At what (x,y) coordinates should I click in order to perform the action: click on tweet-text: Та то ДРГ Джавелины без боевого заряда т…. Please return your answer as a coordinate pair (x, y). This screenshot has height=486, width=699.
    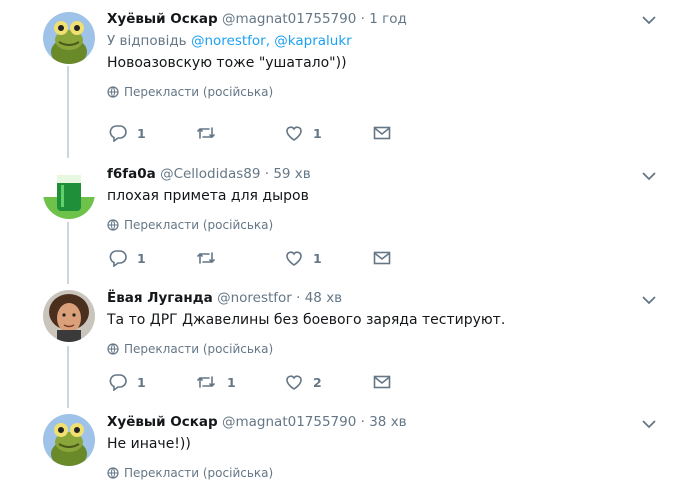
    Looking at the image, I should click on (306, 320).